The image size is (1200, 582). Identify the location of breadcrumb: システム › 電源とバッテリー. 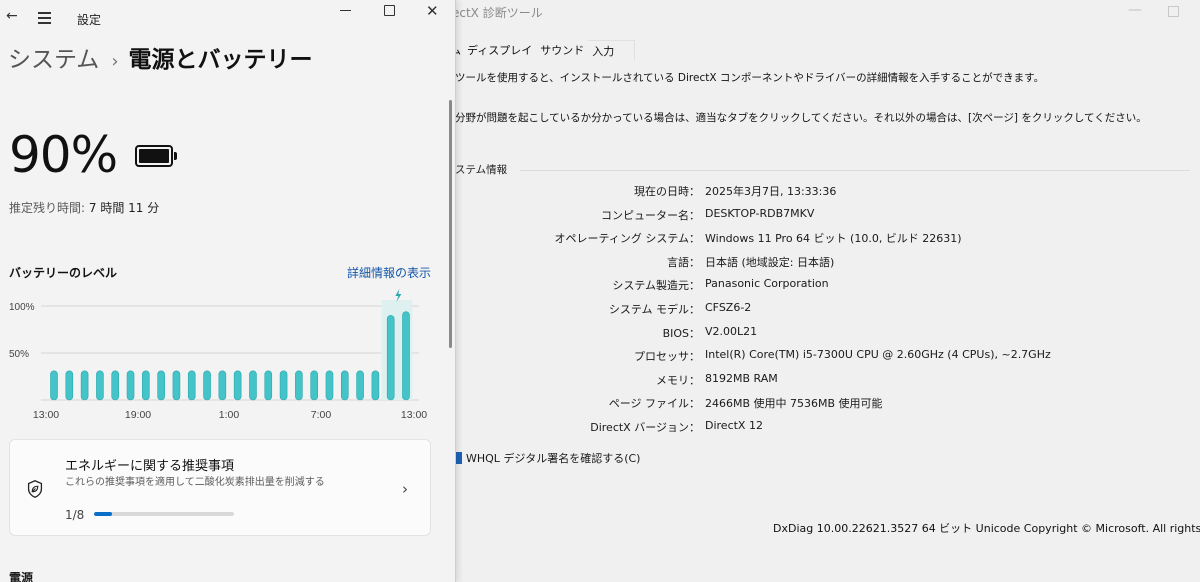
(160, 57).